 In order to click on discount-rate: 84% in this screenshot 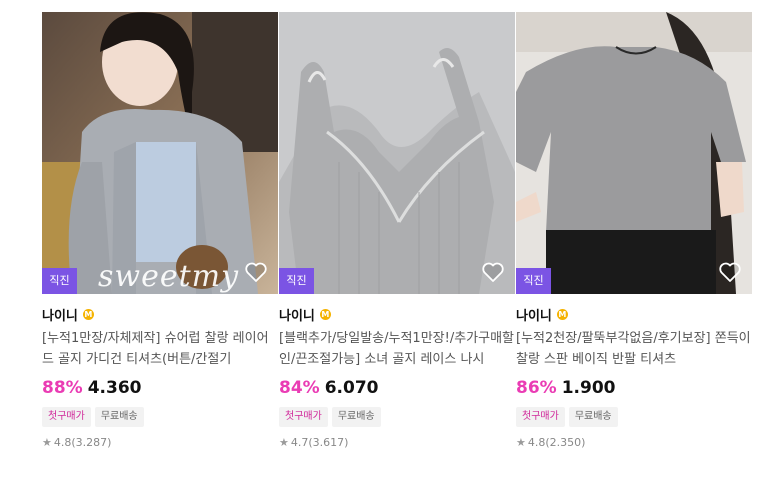, I will do `click(299, 388)`.